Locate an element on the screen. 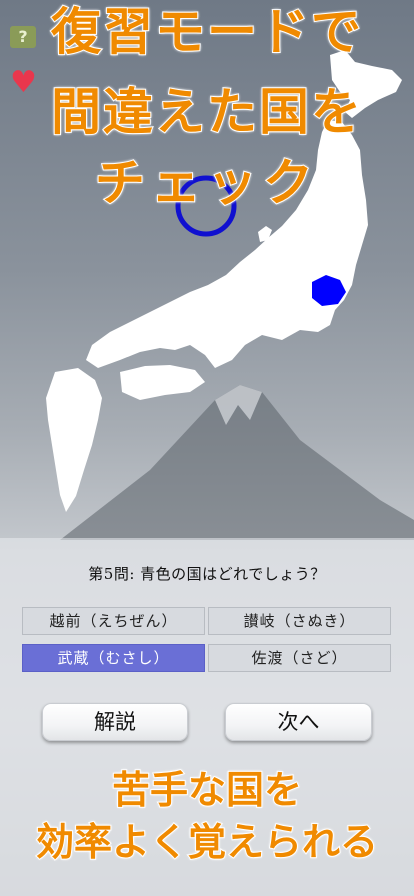 The height and width of the screenshot is (896, 414). promo-headline-line2: 間違えた国を is located at coordinates (206, 112).